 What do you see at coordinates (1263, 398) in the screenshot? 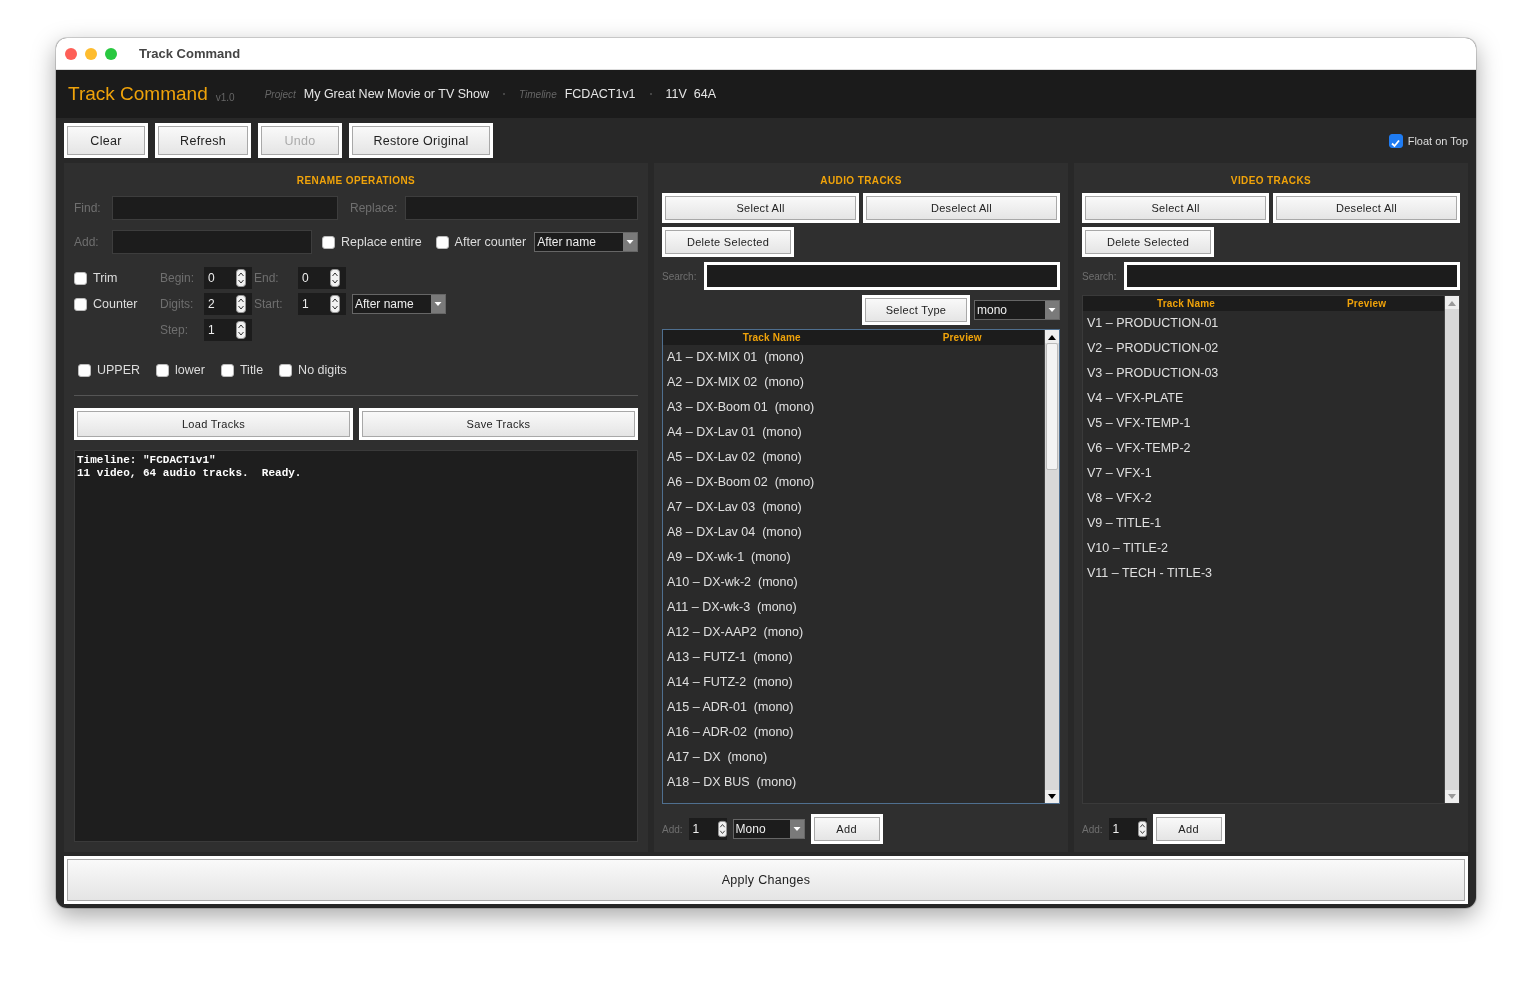
I see `track-row: V4 – VFX-PLATE` at bounding box center [1263, 398].